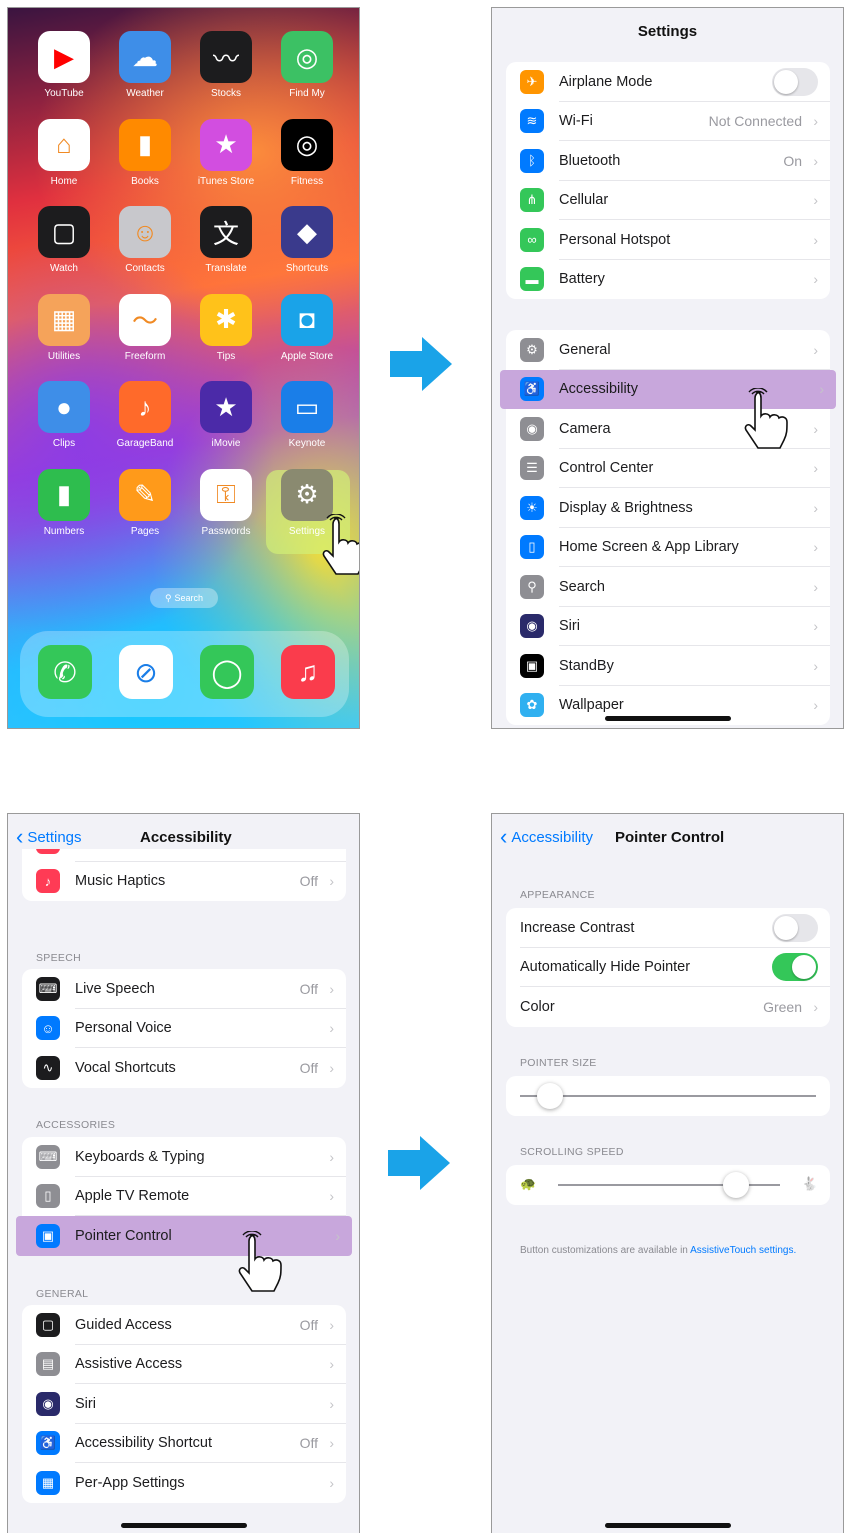  I want to click on app-freeform: 〜 Freeform, so click(145, 327).